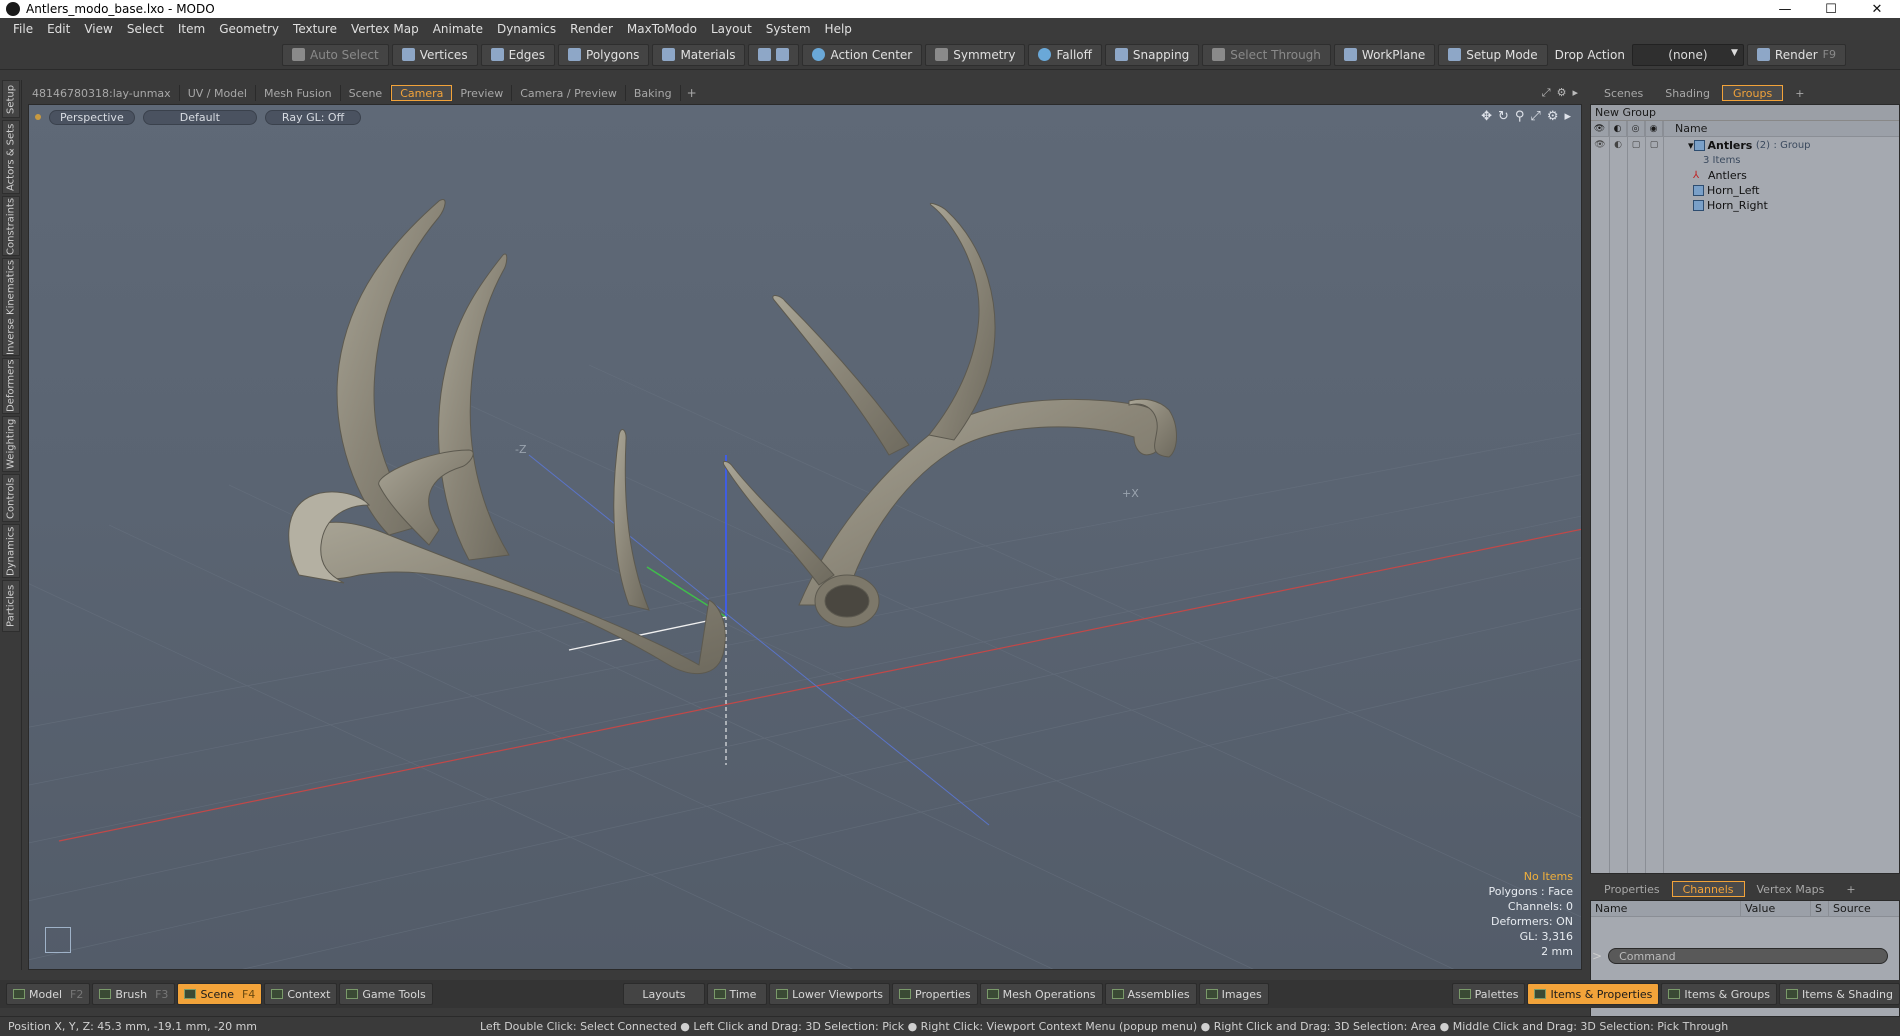  I want to click on tab-camera-preview: Camera / Preview, so click(569, 93).